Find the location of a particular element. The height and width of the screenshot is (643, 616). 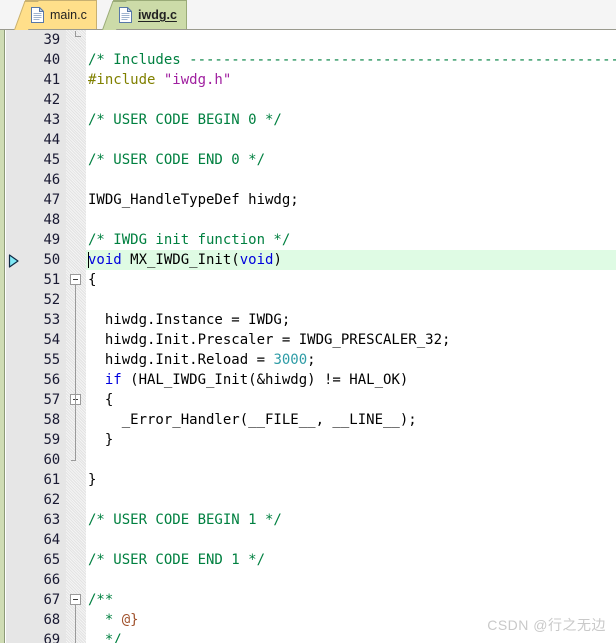

editor-line: 58 _Error_Handler(__FILE__, __LINE__); is located at coordinates (308, 420).